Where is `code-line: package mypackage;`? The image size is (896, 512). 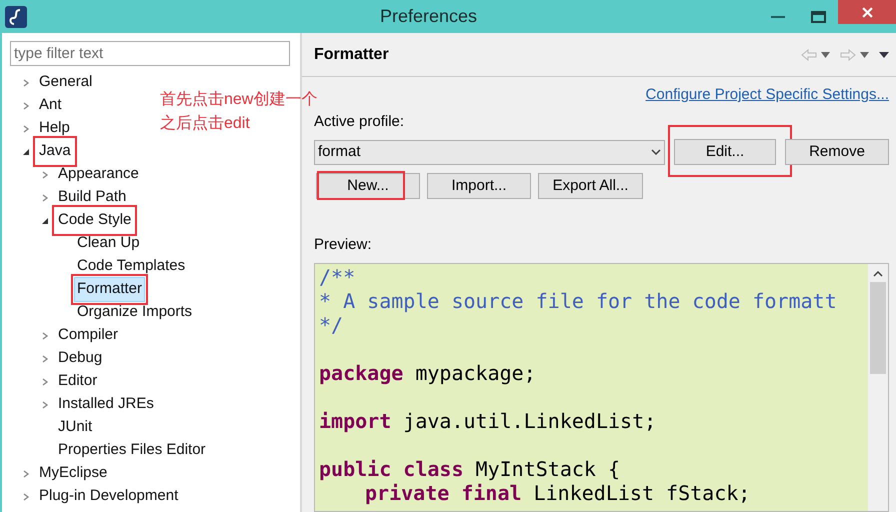
code-line: package mypackage; is located at coordinates (427, 372).